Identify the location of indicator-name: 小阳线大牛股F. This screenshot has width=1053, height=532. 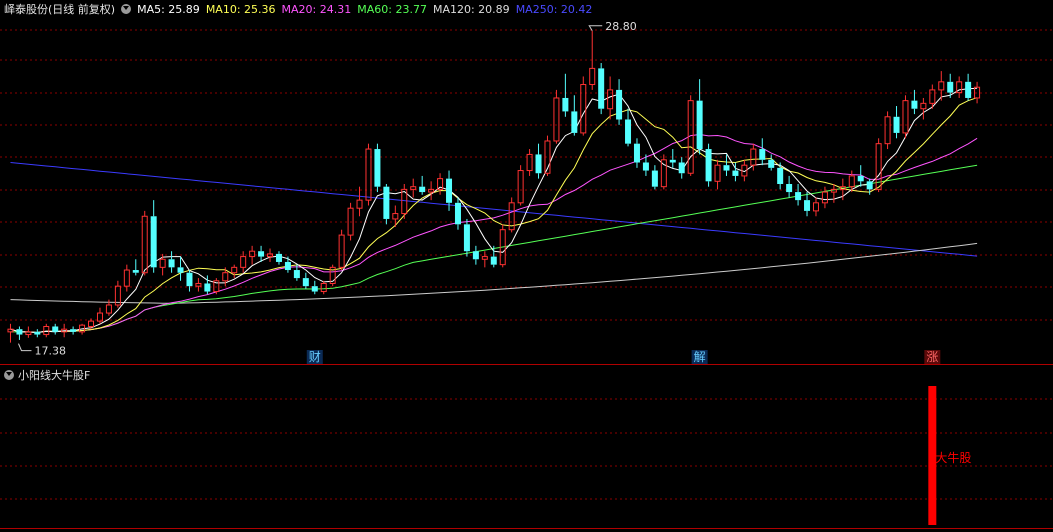
(54, 375).